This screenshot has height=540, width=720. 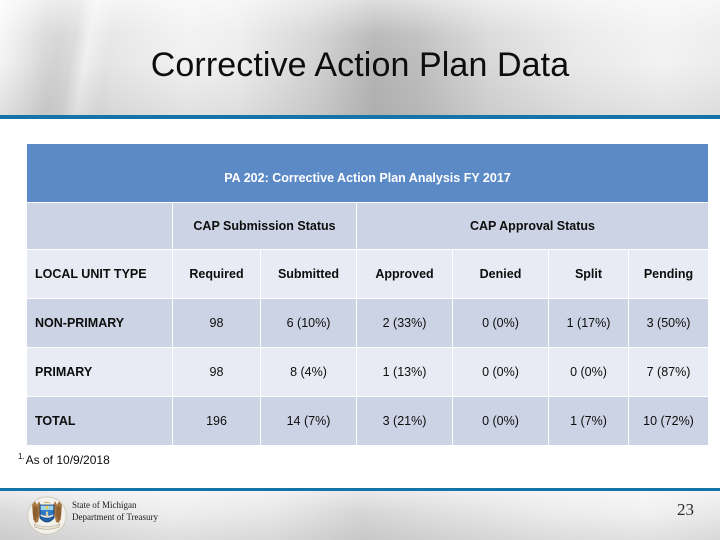 I want to click on column-header-approved: Approved, so click(x=404, y=274).